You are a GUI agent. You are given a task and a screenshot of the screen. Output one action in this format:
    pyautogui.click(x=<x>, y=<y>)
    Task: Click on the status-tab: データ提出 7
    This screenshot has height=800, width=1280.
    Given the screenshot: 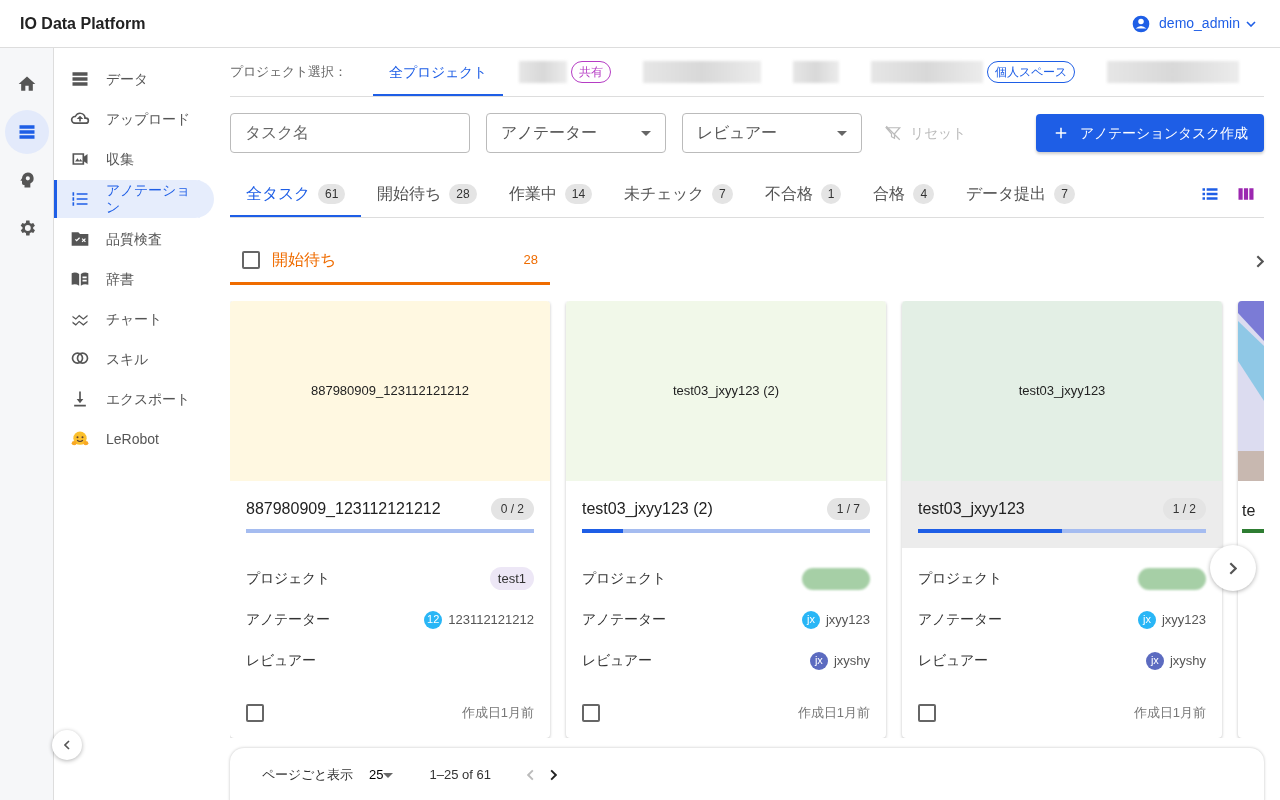 What is the action you would take?
    pyautogui.click(x=1020, y=194)
    